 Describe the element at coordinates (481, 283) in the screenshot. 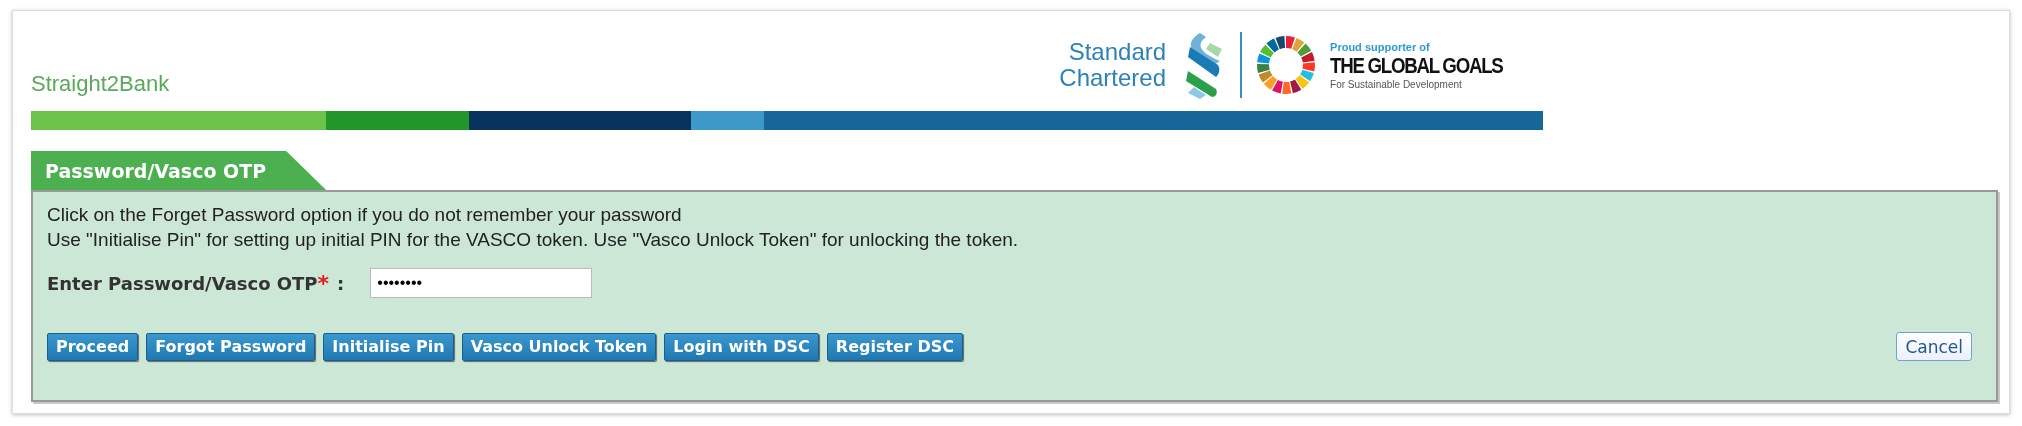

I see `password-field: ••••••••` at that location.